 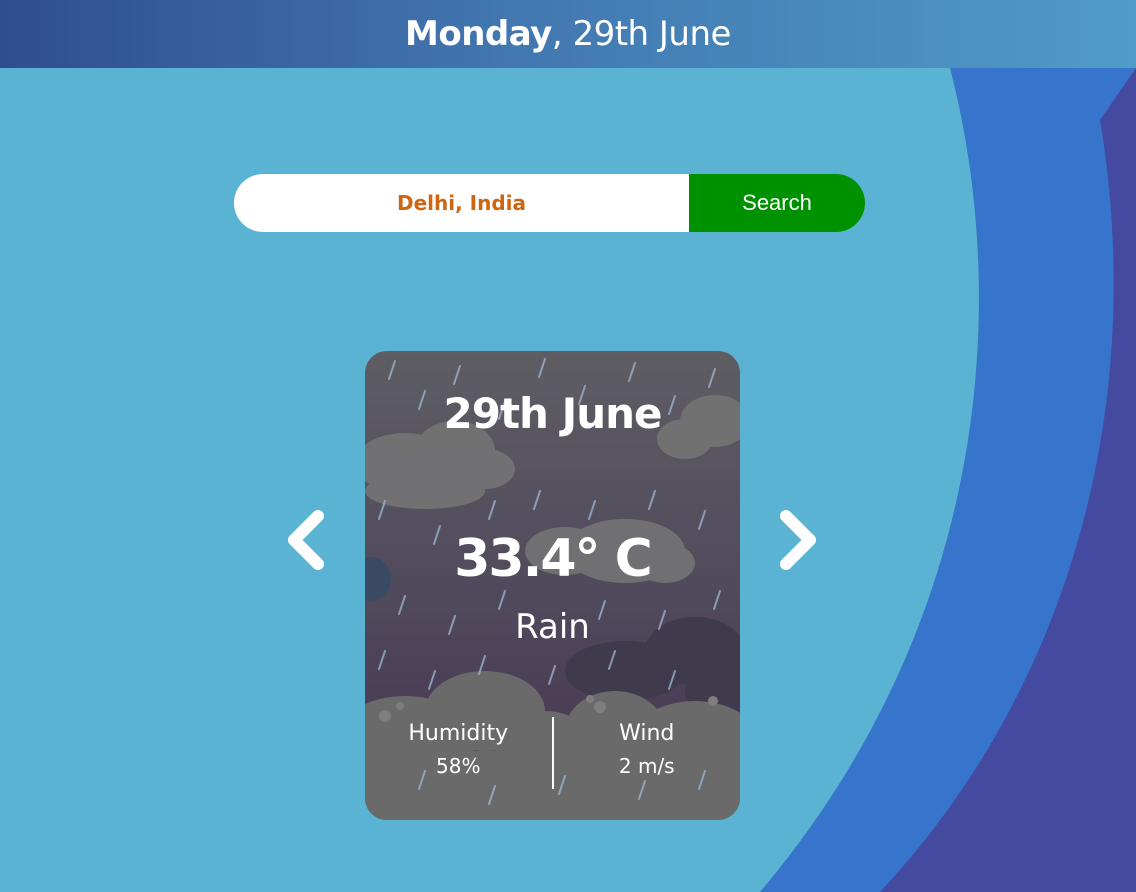 I want to click on humidity-value: 58%, so click(x=458, y=766).